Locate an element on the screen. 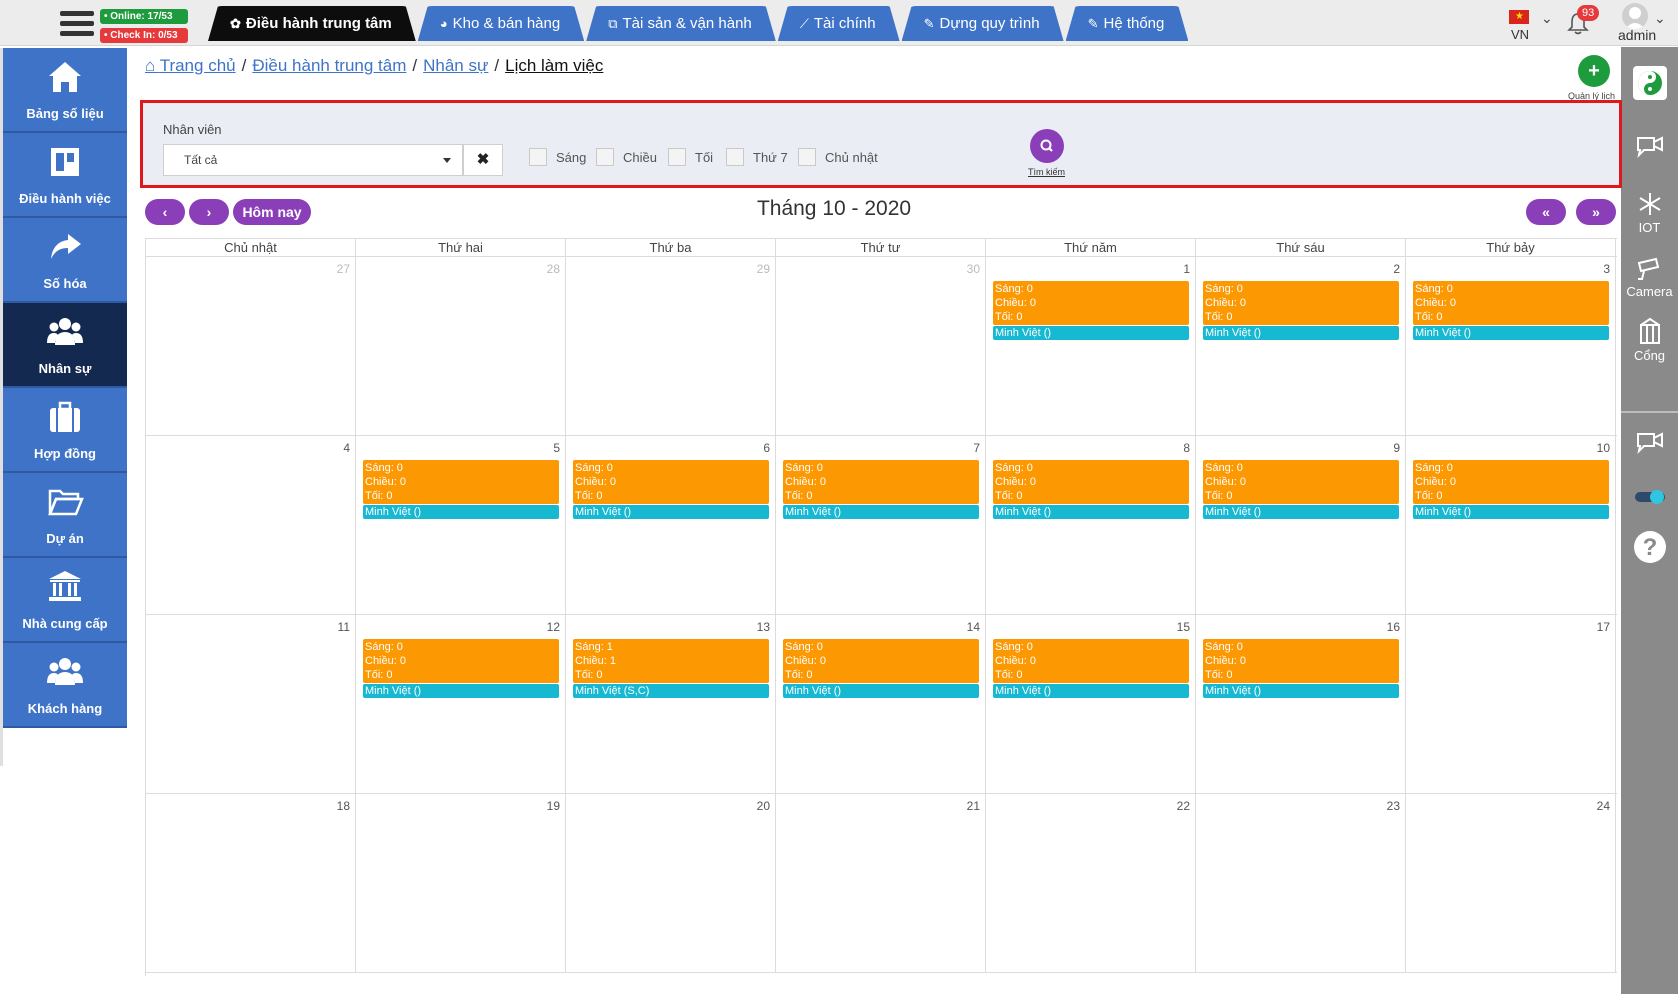  calendar-day-cell: 6 Sáng: 0 Chiều: 0 Tối: 0 Minh Việt () is located at coordinates (671, 525).